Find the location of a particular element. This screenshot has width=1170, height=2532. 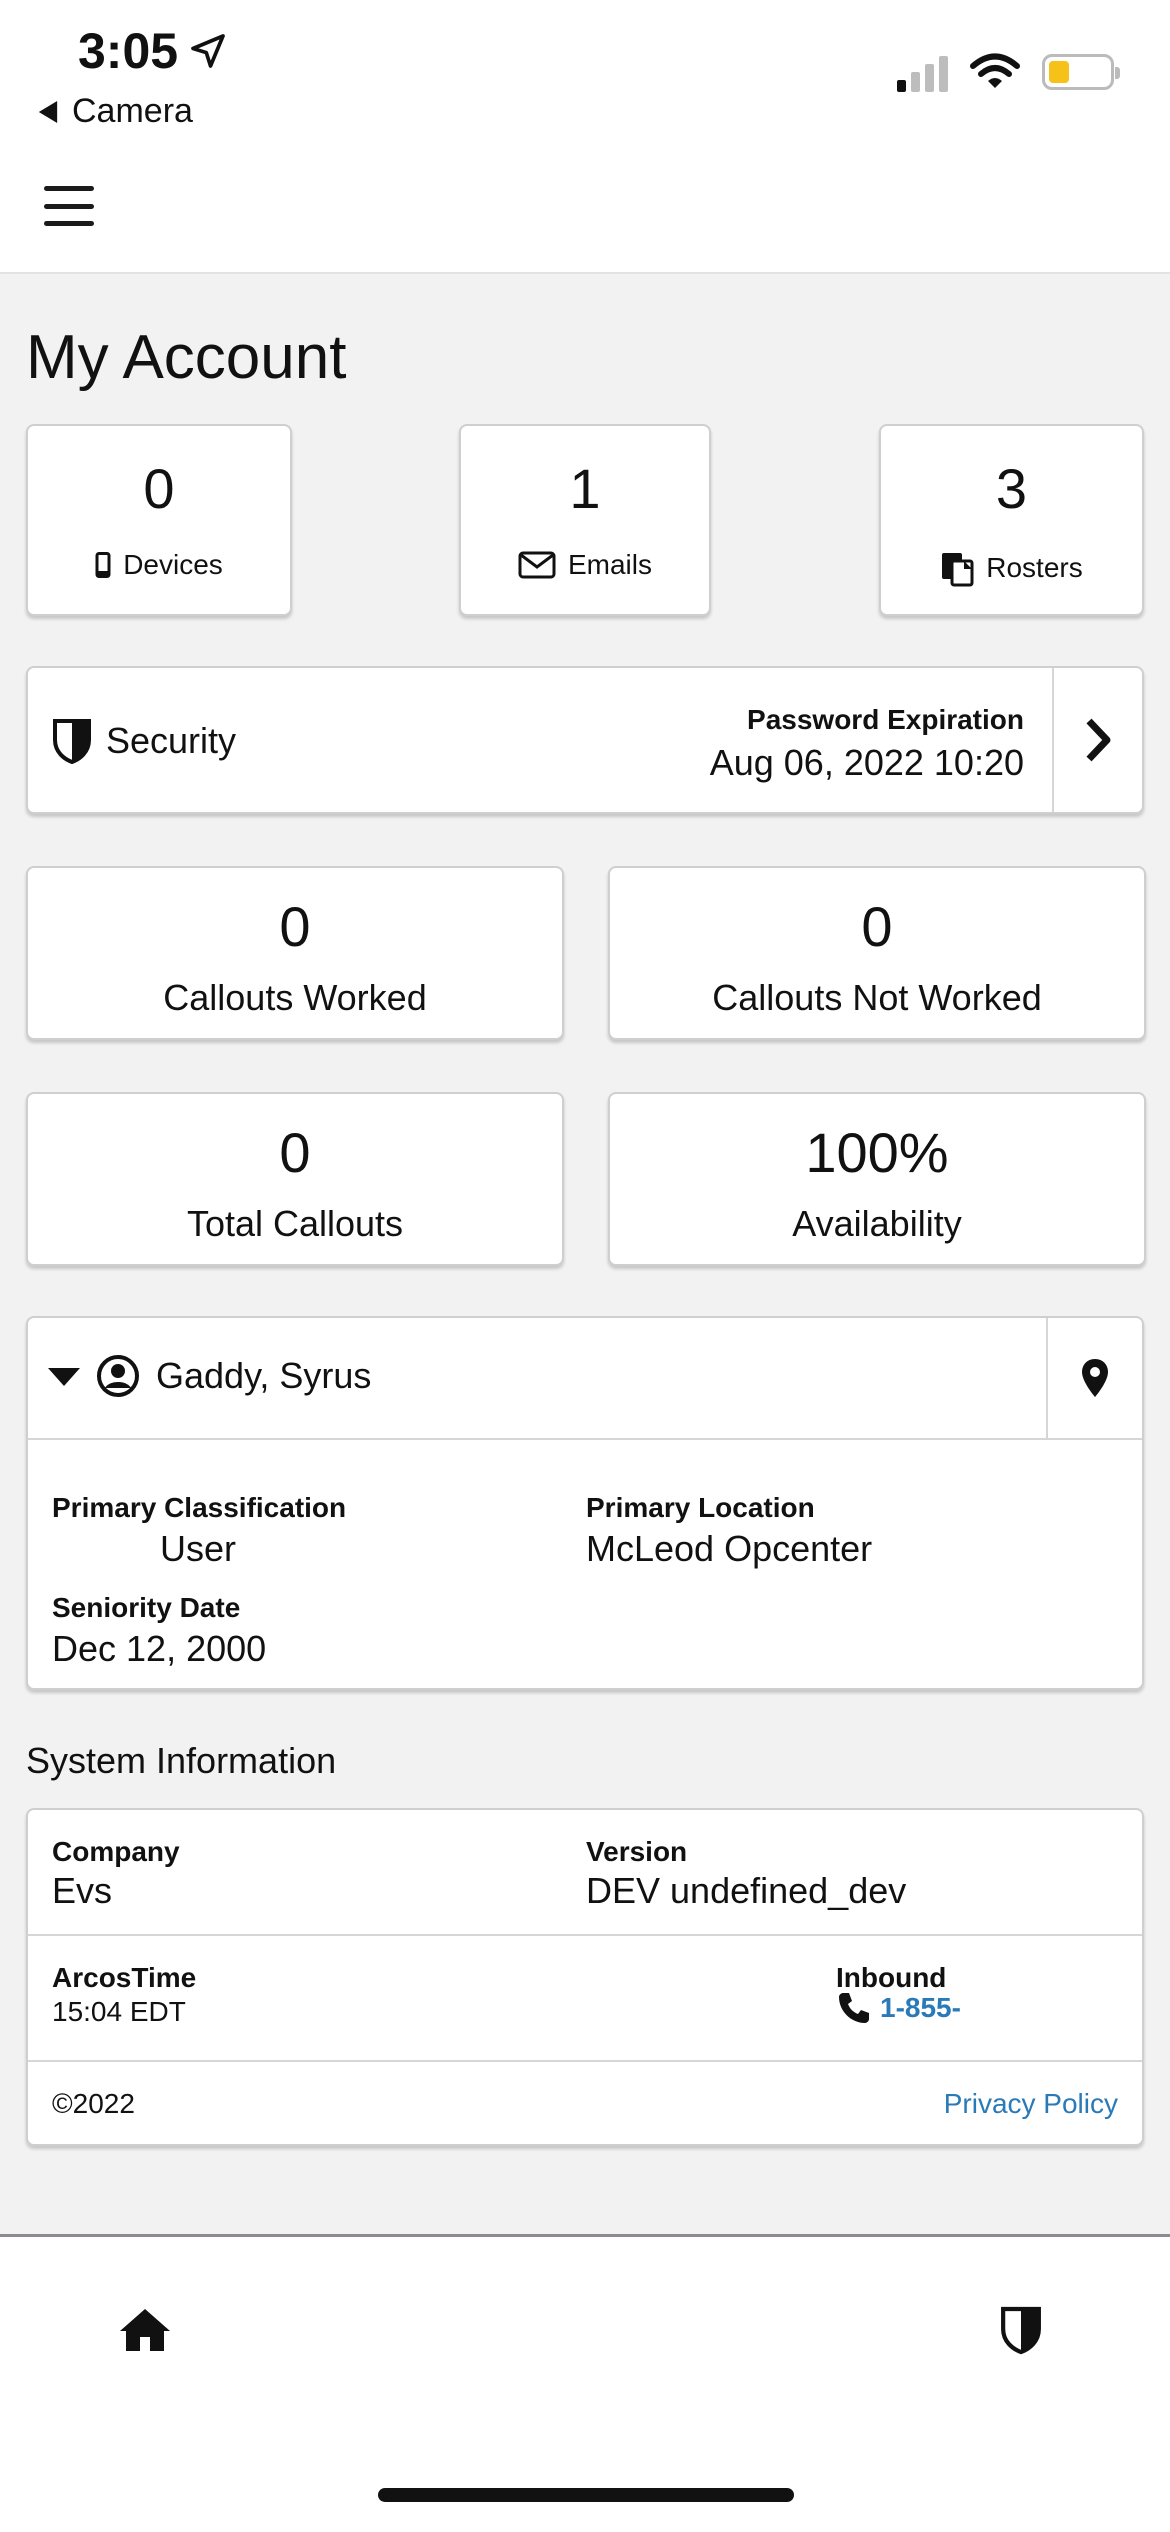

seniority-date-value: Dec 12, 2000 is located at coordinates (159, 1648).